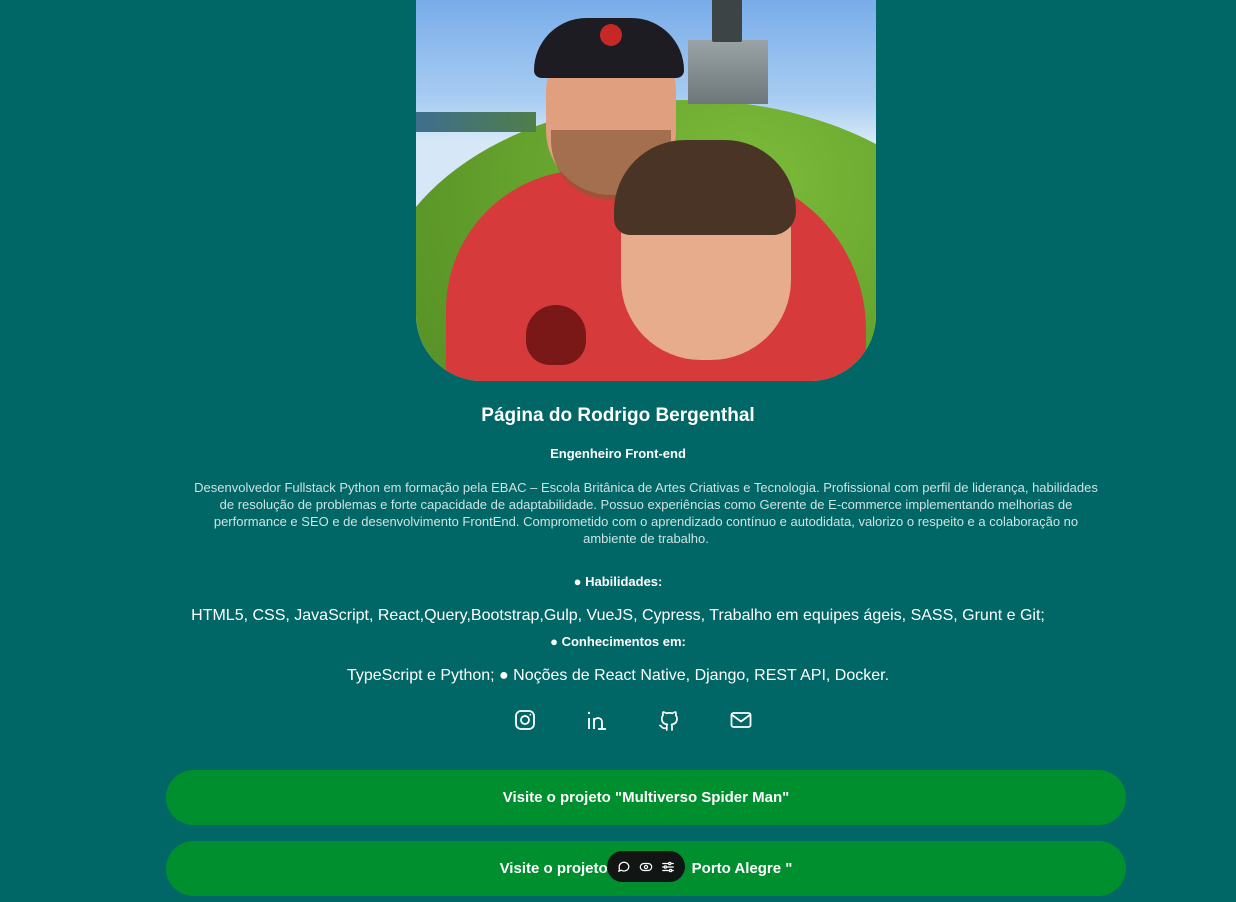 This screenshot has height=902, width=1236. I want to click on preview-button, so click(646, 867).